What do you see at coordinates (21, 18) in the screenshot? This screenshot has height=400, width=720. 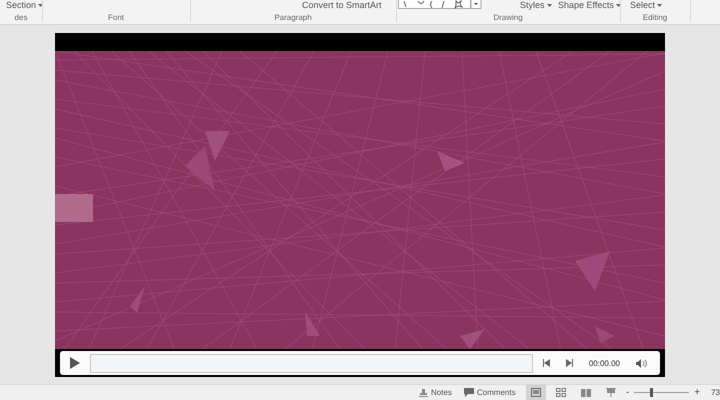 I see `group-label: des` at bounding box center [21, 18].